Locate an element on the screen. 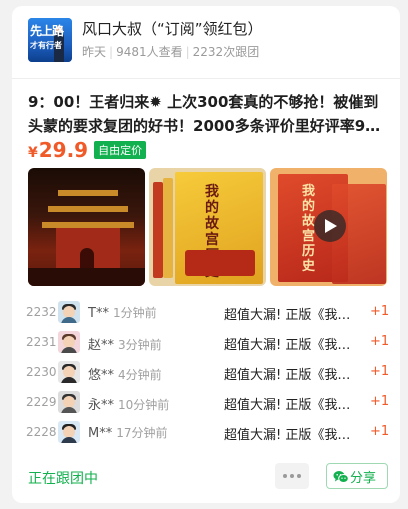  buyer-name: M** 17分钟前 is located at coordinates (128, 433).